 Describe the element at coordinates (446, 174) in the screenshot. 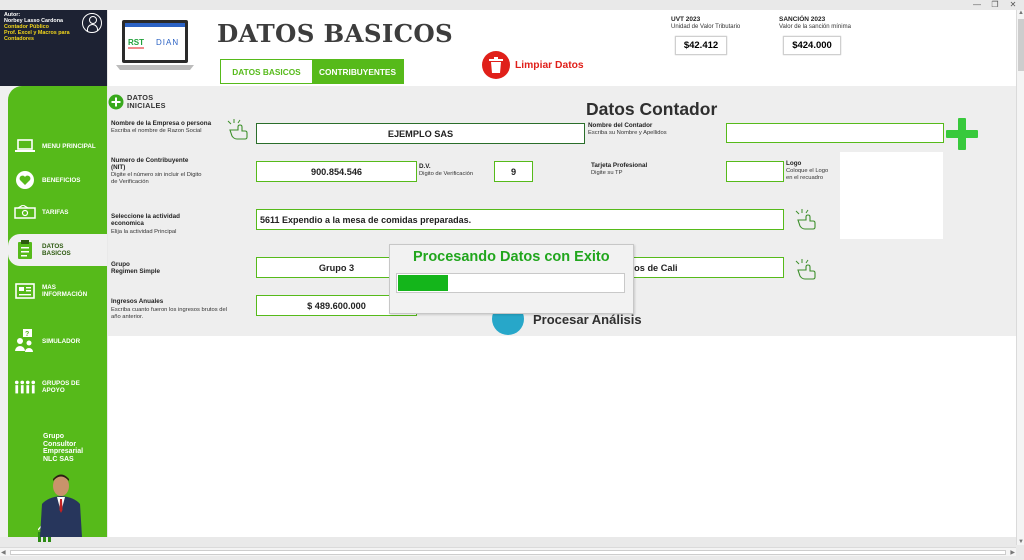

I see `dv-hint: Digito de Verificación` at that location.